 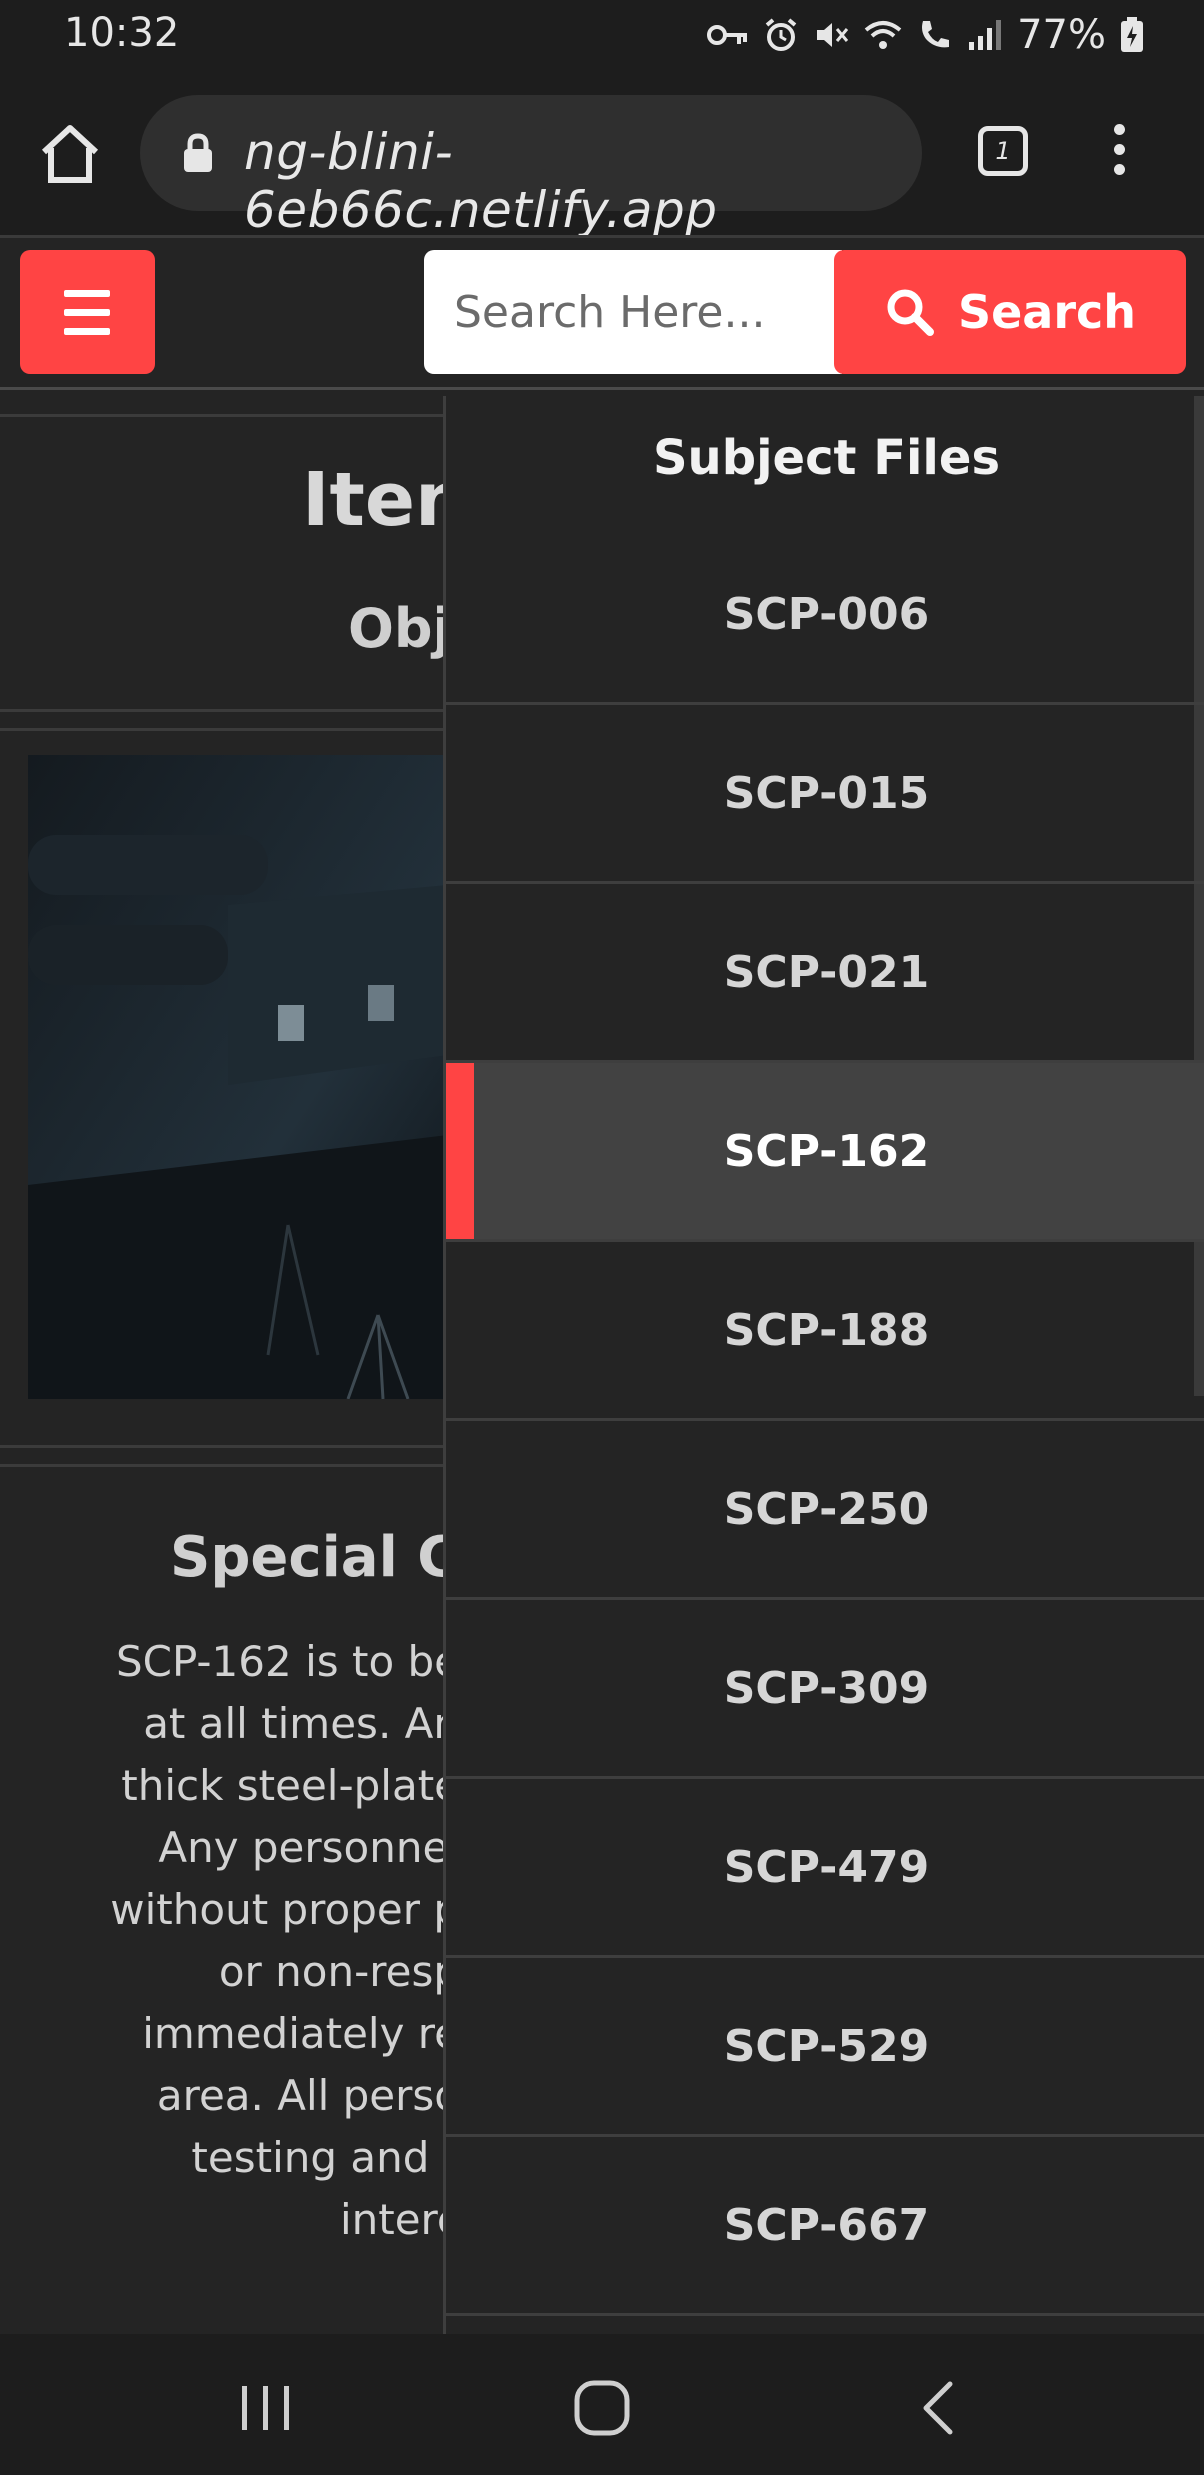 I want to click on body-line: area. All perso, so click(x=308, y=2095).